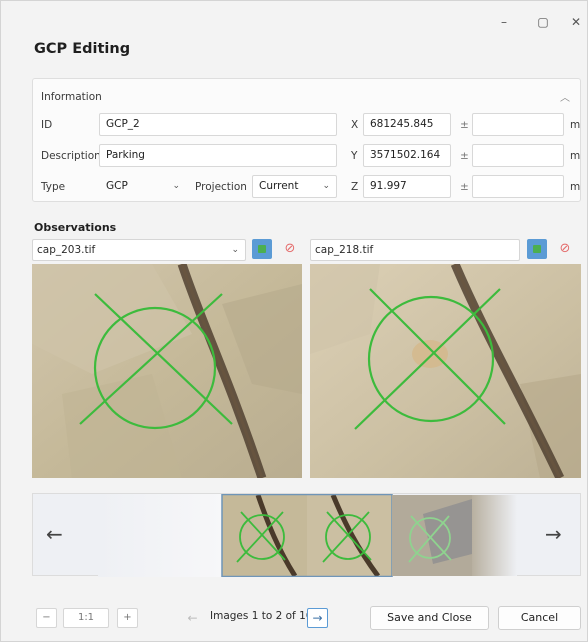  I want to click on description-field: Parking, so click(218, 155).